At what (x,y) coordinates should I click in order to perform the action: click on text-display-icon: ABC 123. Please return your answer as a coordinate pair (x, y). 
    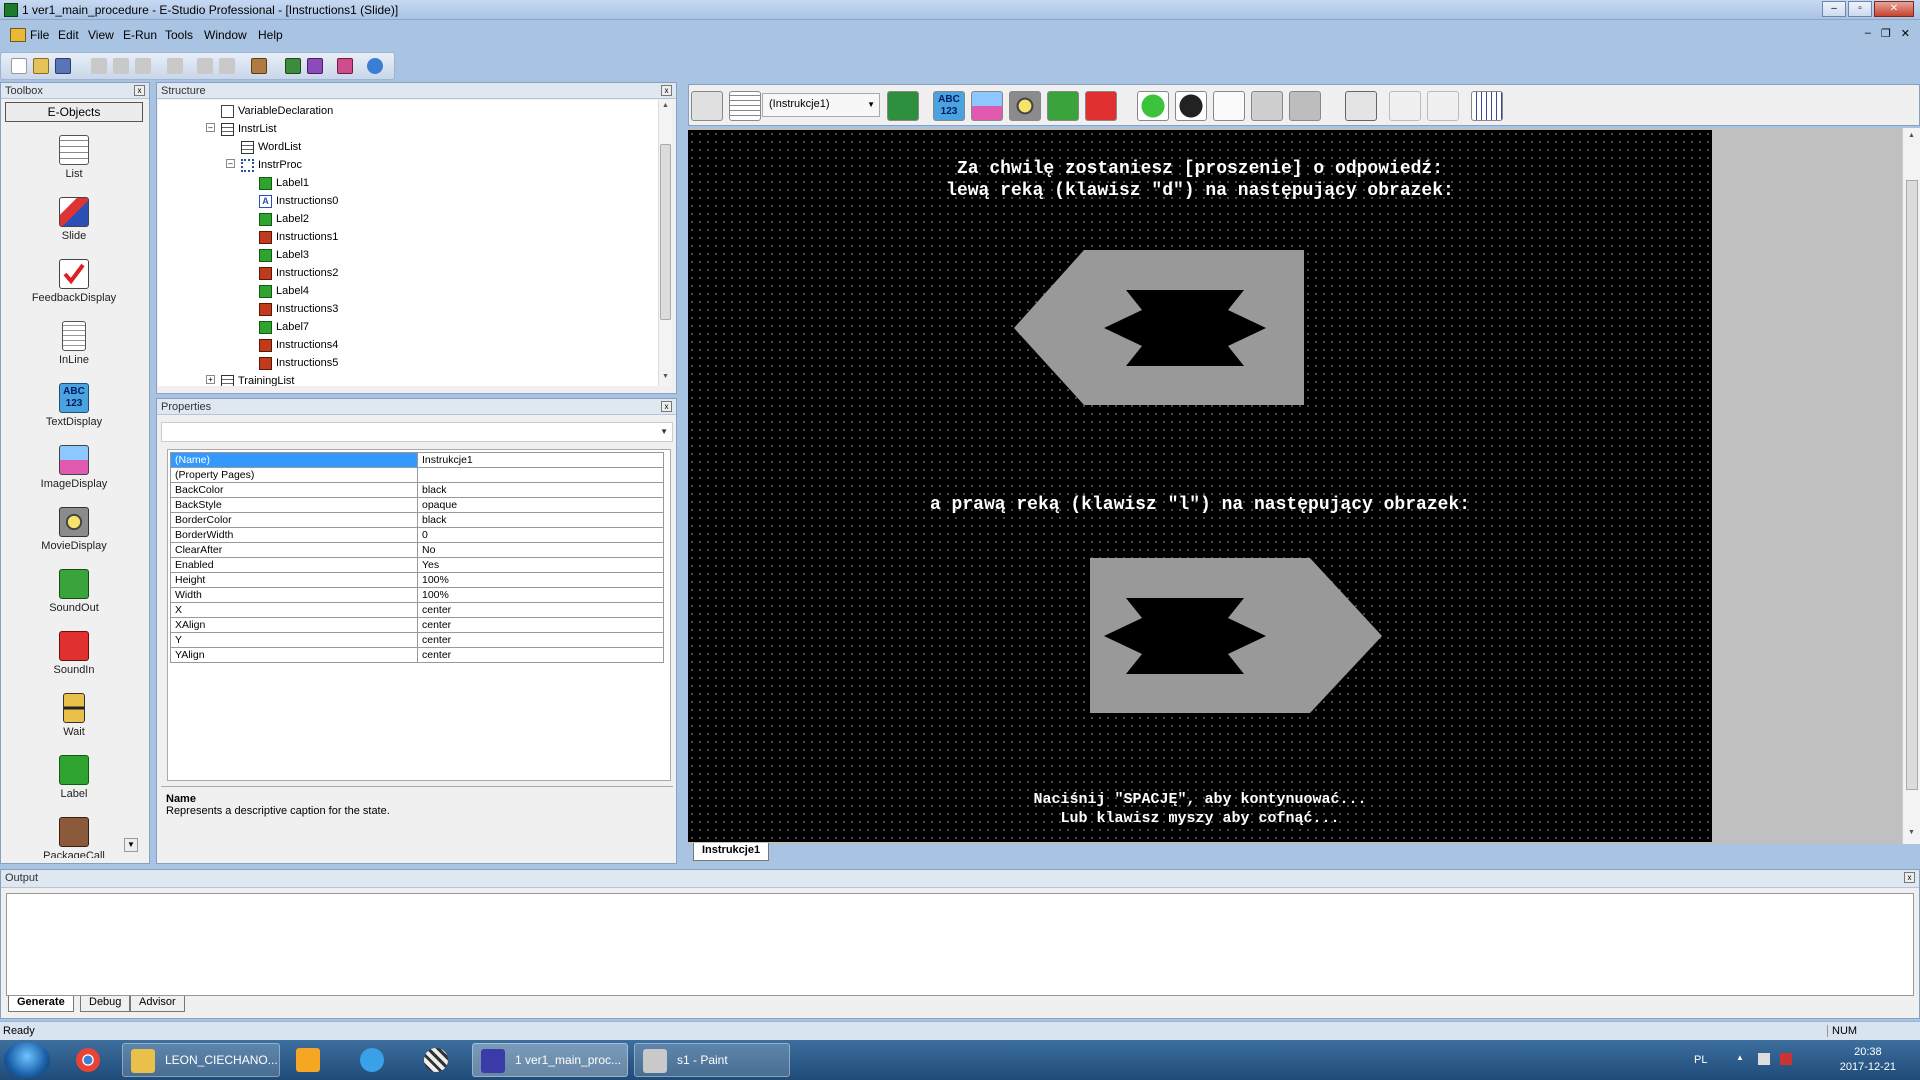
    Looking at the image, I should click on (949, 106).